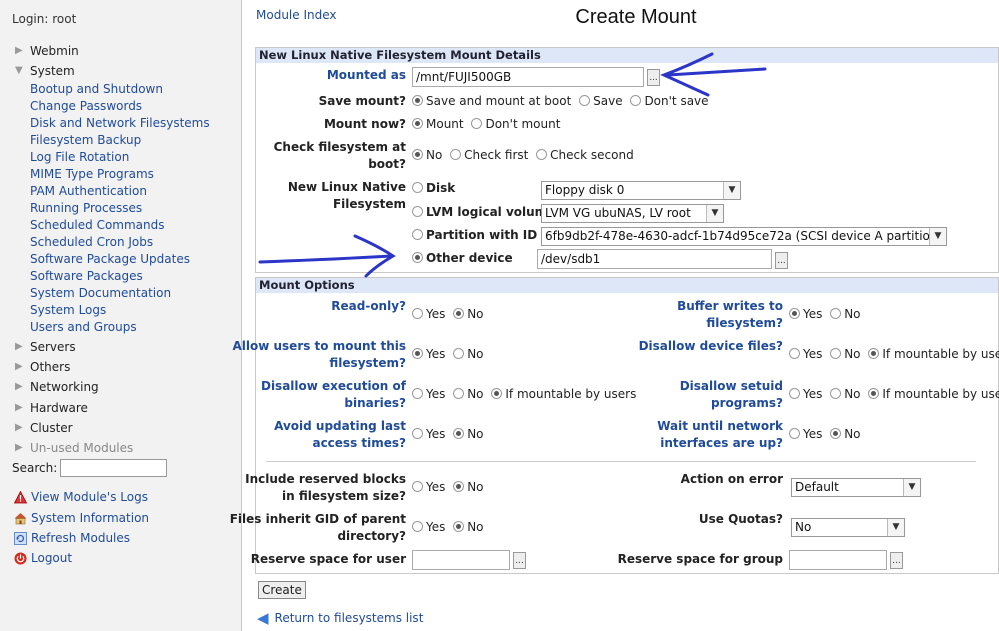  I want to click on disk-radio, so click(417, 187).